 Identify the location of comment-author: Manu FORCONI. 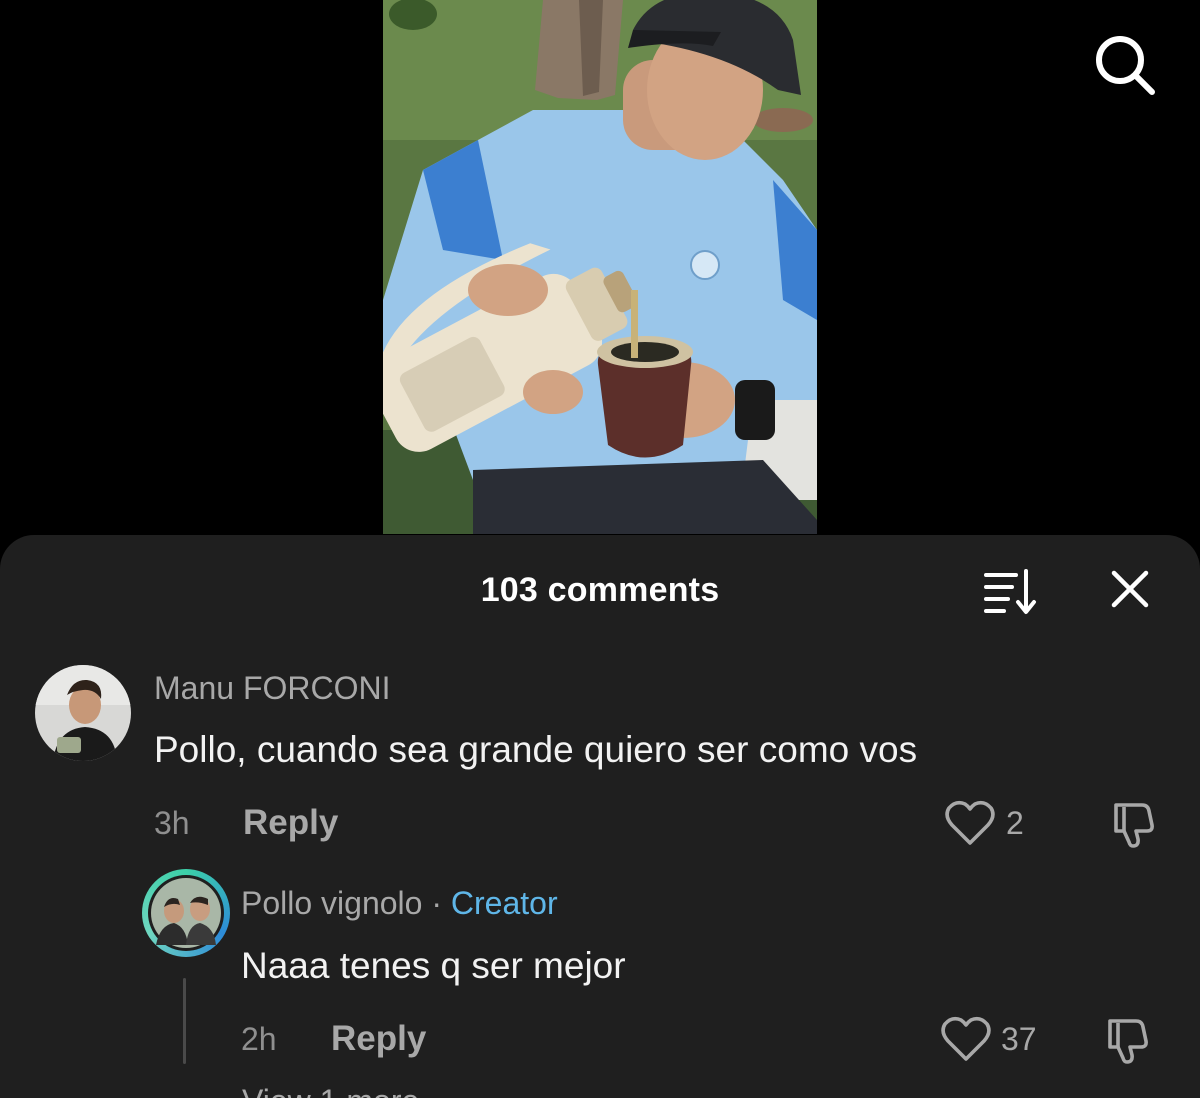
(272, 688).